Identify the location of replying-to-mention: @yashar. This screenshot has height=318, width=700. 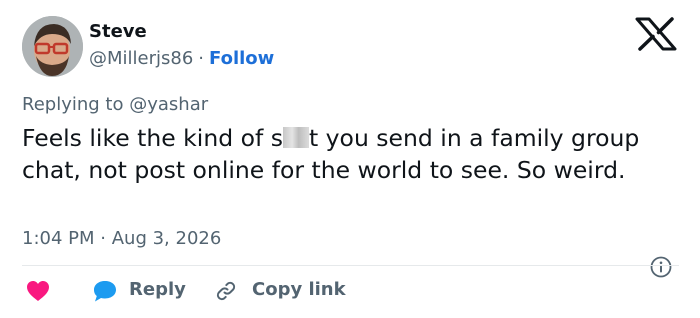
(168, 104).